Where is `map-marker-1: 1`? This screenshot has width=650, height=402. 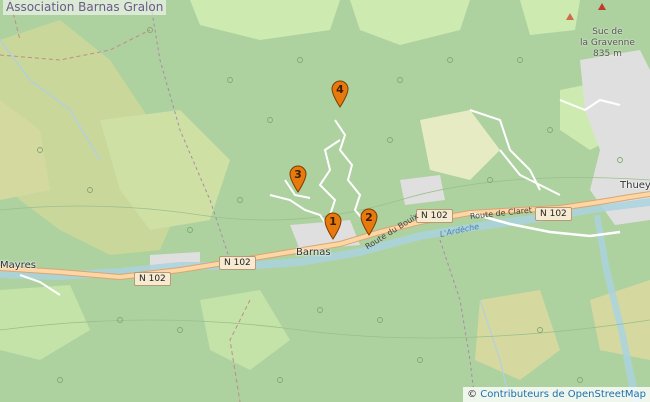
map-marker-1: 1 is located at coordinates (333, 226).